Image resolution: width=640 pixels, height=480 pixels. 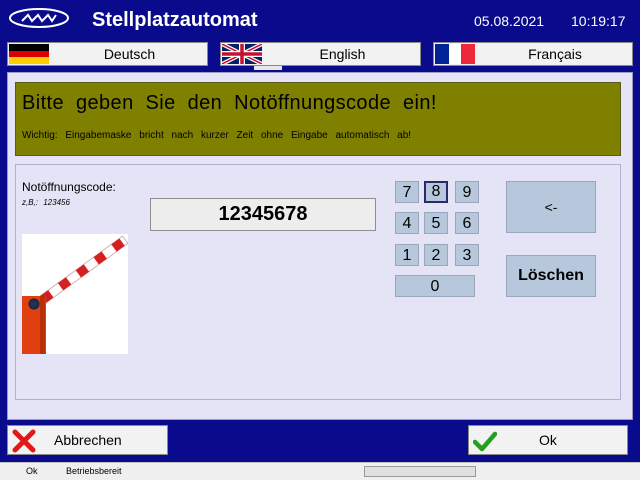 What do you see at coordinates (436, 223) in the screenshot?
I see `key-5: 5` at bounding box center [436, 223].